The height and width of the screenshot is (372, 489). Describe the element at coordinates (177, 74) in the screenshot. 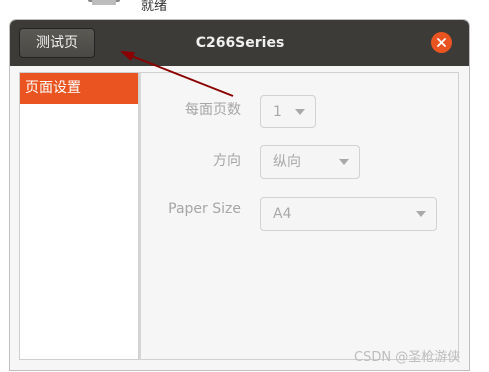

I see `annotation-arrow` at that location.